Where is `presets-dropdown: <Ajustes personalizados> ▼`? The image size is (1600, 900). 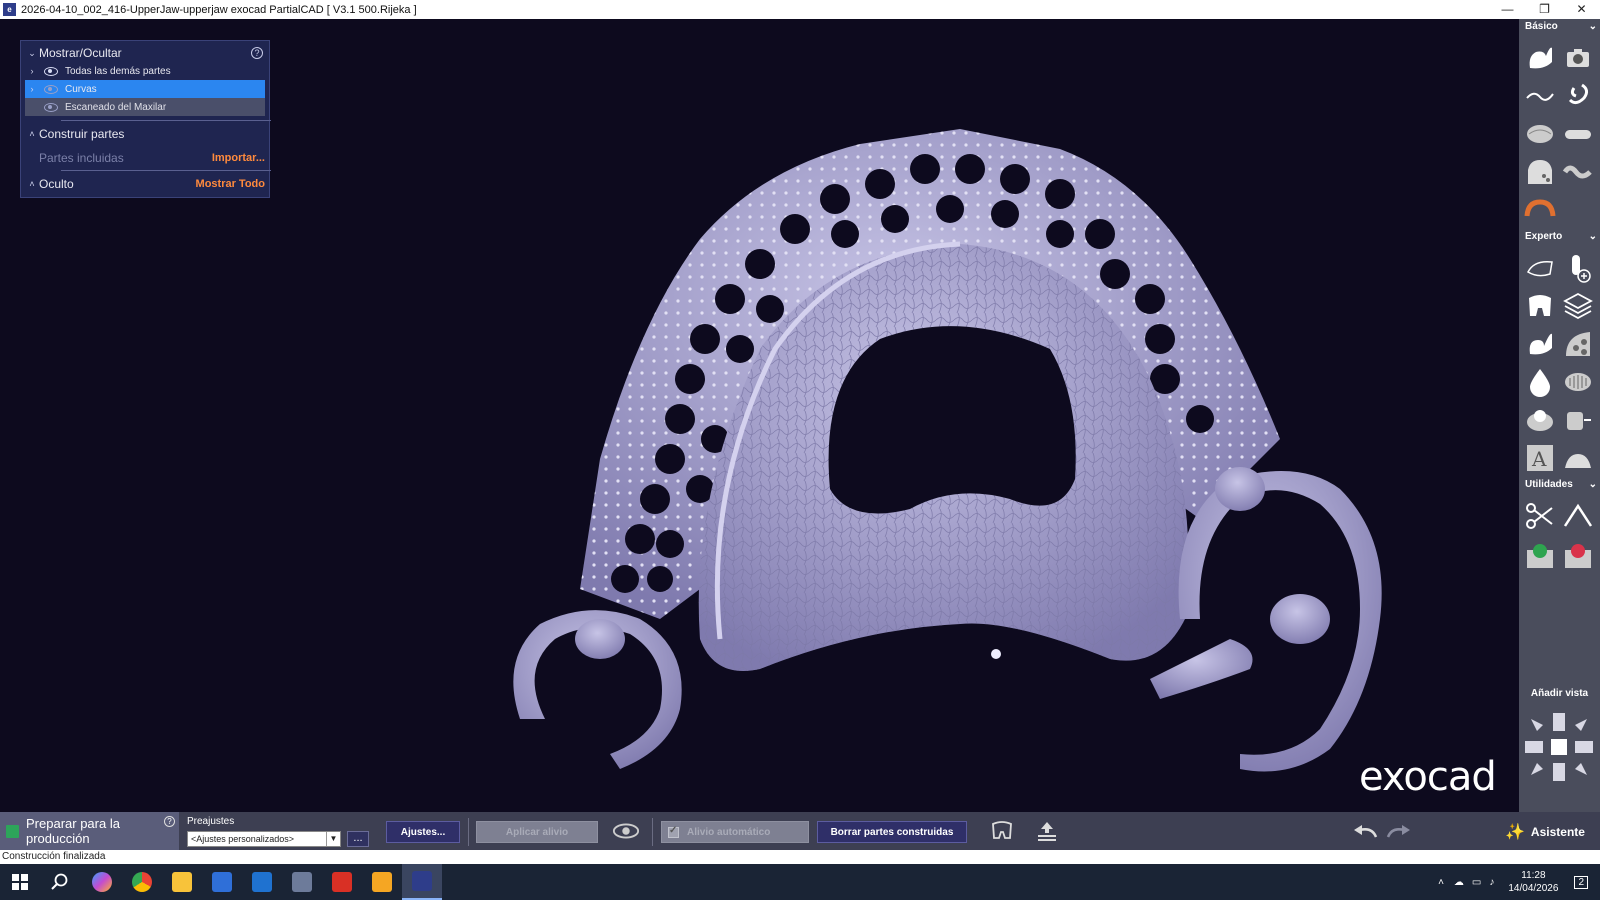
presets-dropdown: <Ajustes personalizados> ▼ is located at coordinates (264, 839).